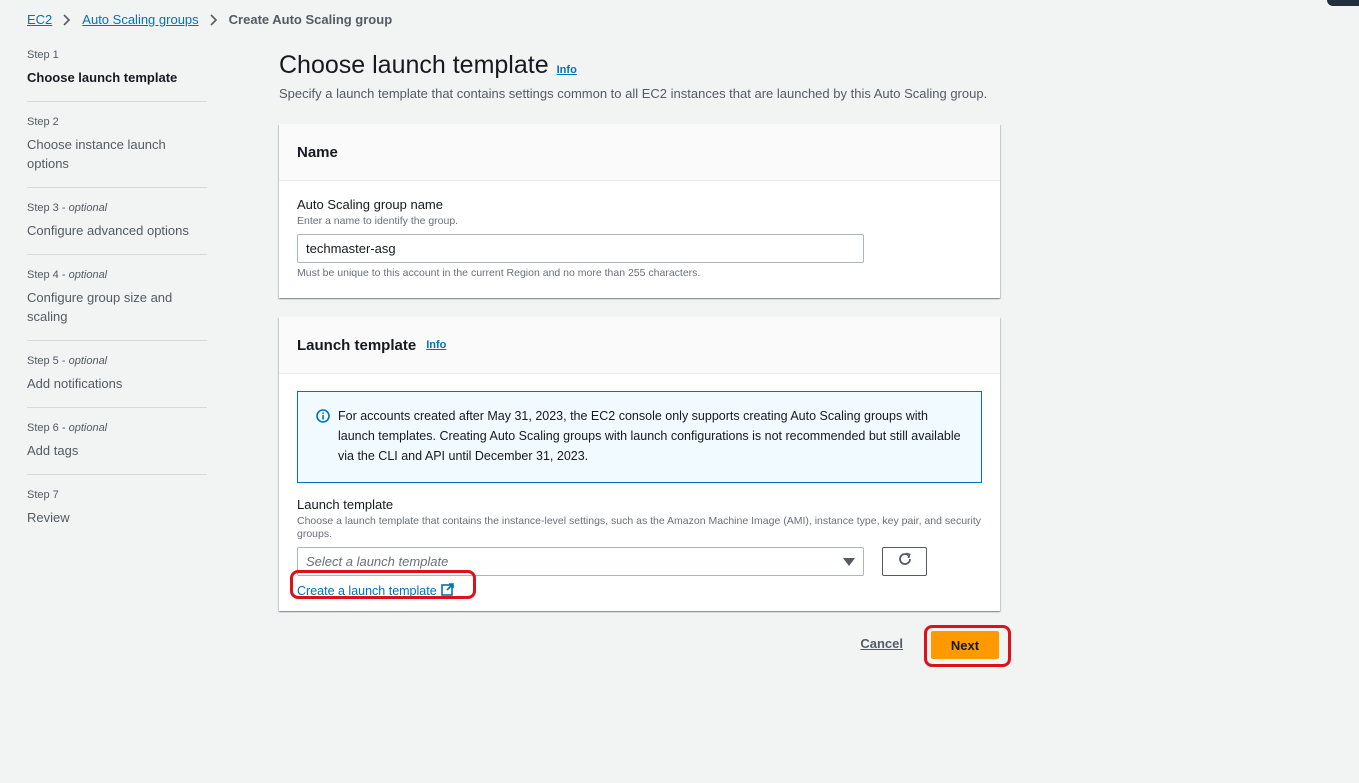 The height and width of the screenshot is (783, 1359). Describe the element at coordinates (100, 307) in the screenshot. I see `step-title: Configure group size and scaling` at that location.